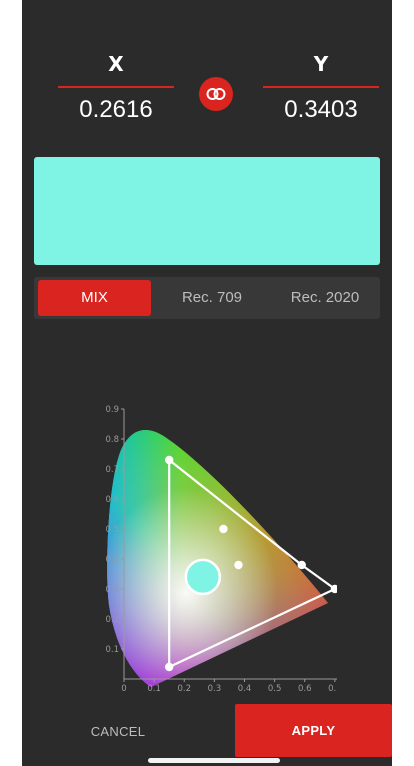 This screenshot has height=766, width=414. I want to click on y-tick-label: 0.2, so click(112, 620).